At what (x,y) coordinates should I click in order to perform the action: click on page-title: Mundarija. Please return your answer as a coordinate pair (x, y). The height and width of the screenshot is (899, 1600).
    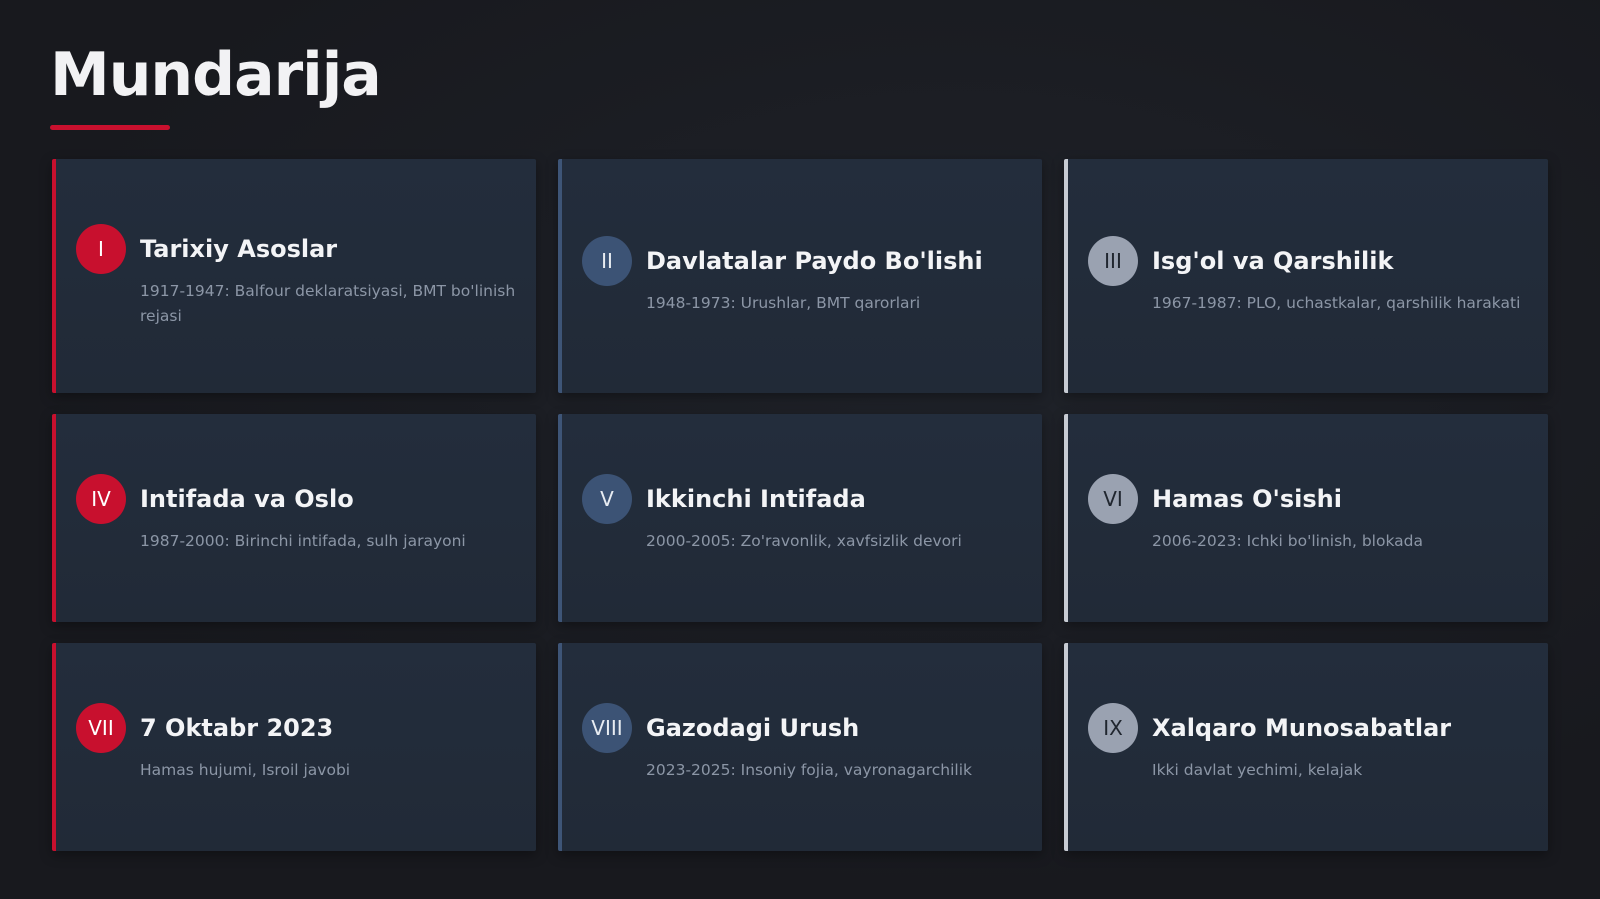
    Looking at the image, I should click on (216, 75).